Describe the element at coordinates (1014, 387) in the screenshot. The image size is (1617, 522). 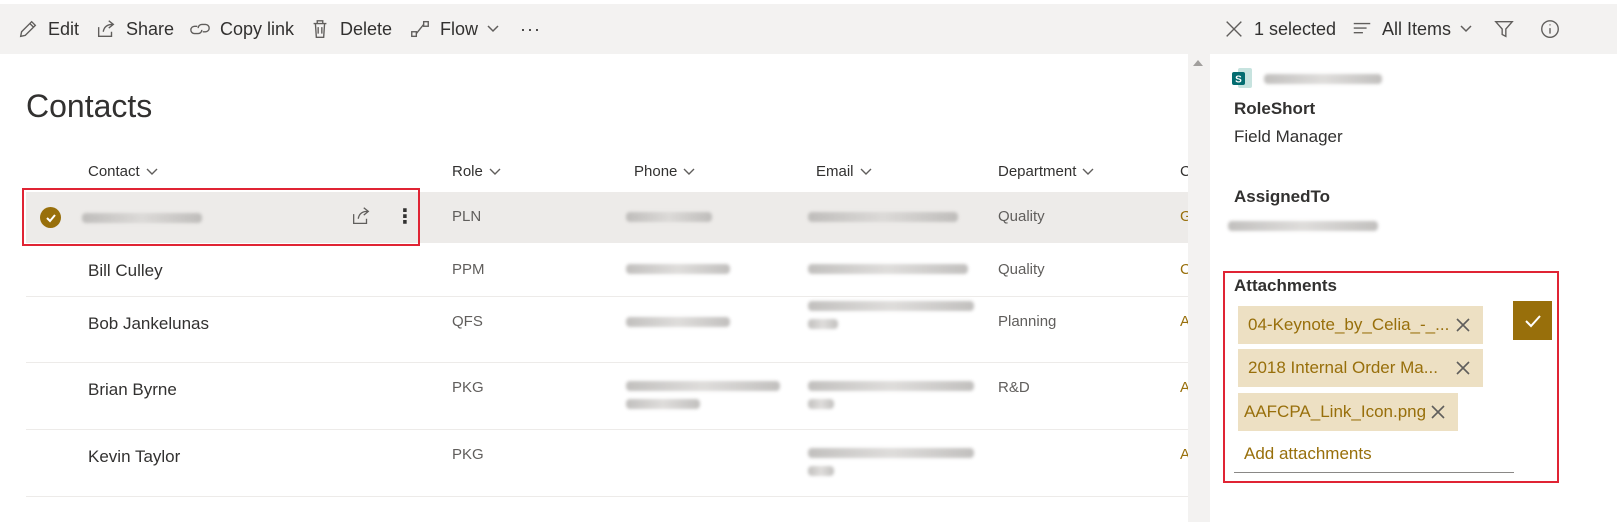
I see `department-cell: R&D` at that location.